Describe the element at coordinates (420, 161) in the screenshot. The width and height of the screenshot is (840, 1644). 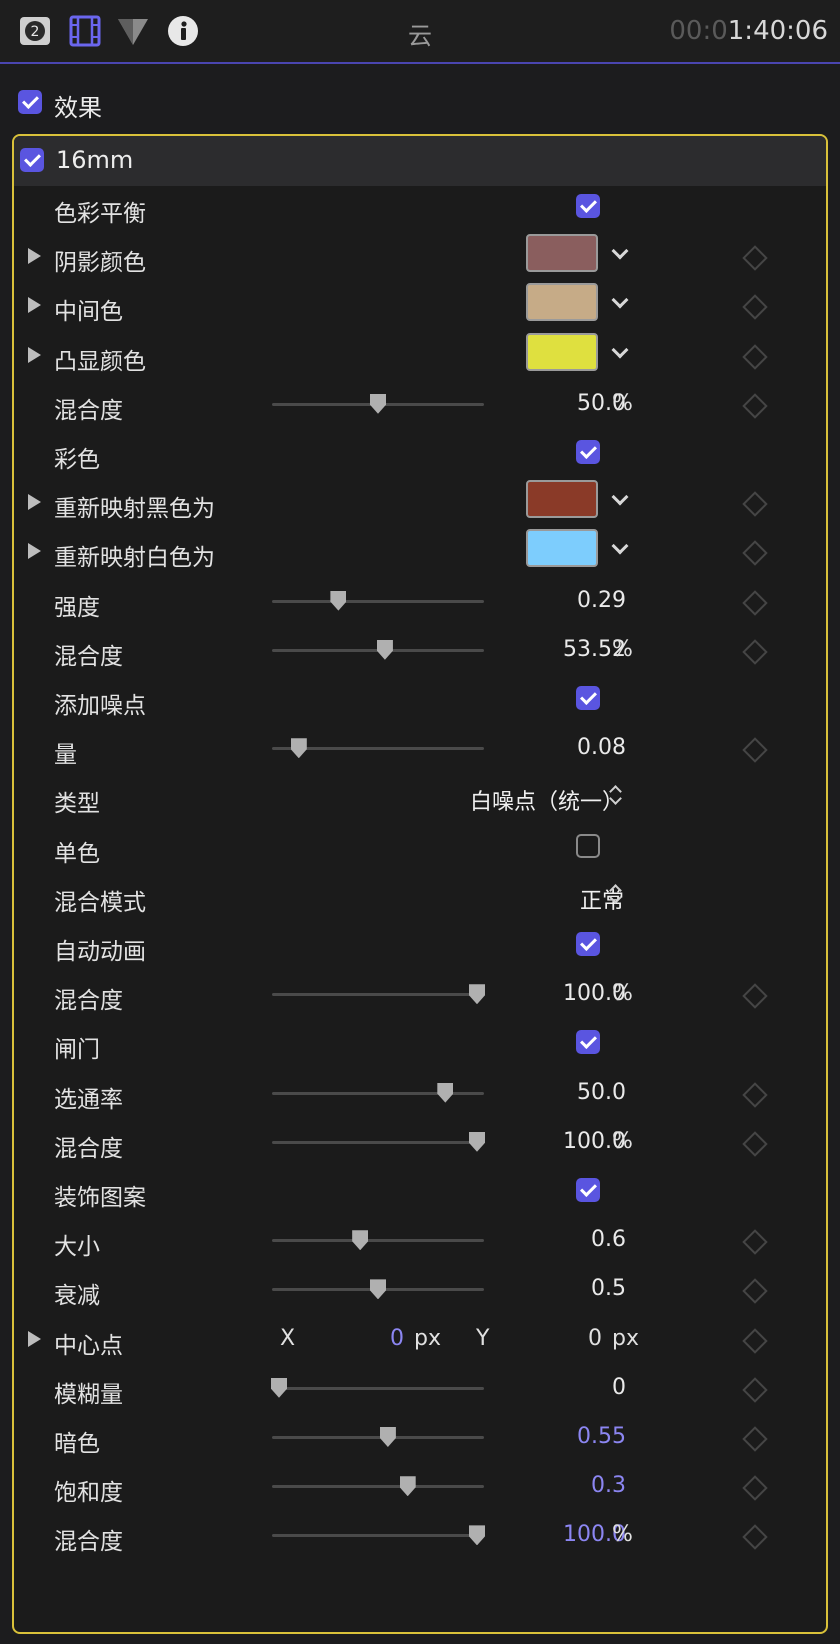
I see `filter-header: 16mm` at that location.